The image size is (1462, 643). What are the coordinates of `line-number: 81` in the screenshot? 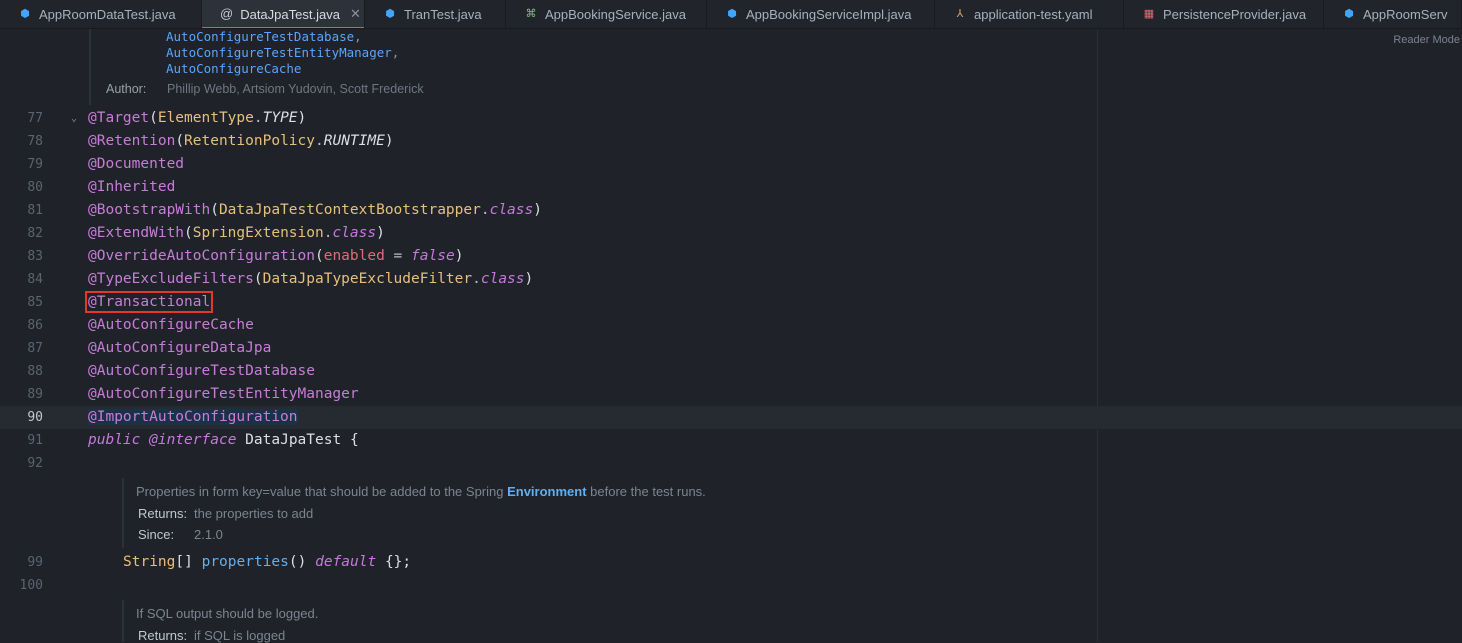 It's located at (35, 210).